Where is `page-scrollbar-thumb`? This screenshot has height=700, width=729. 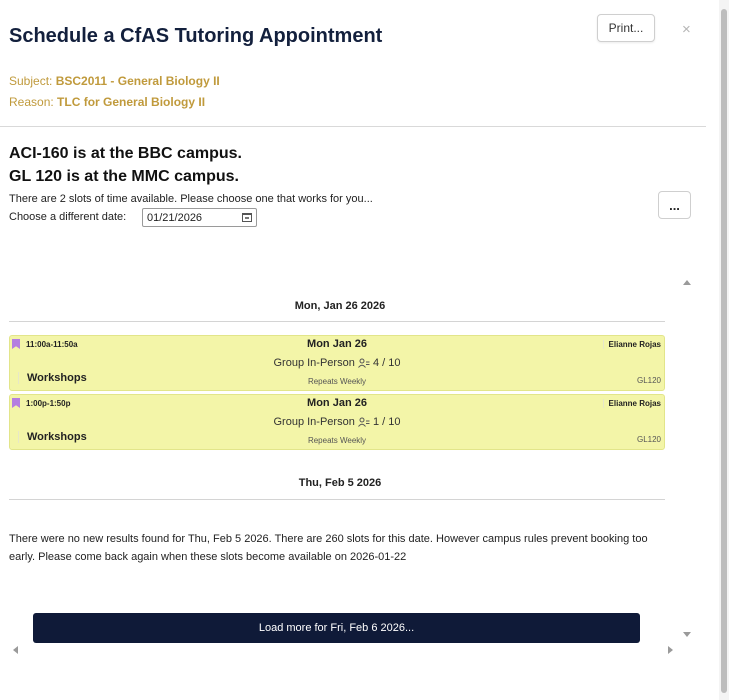
page-scrollbar-thumb is located at coordinates (724, 351).